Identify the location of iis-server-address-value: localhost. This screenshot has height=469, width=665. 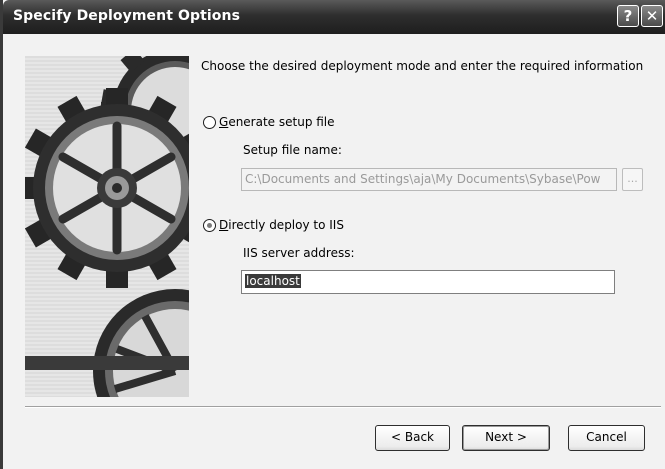
(273, 281).